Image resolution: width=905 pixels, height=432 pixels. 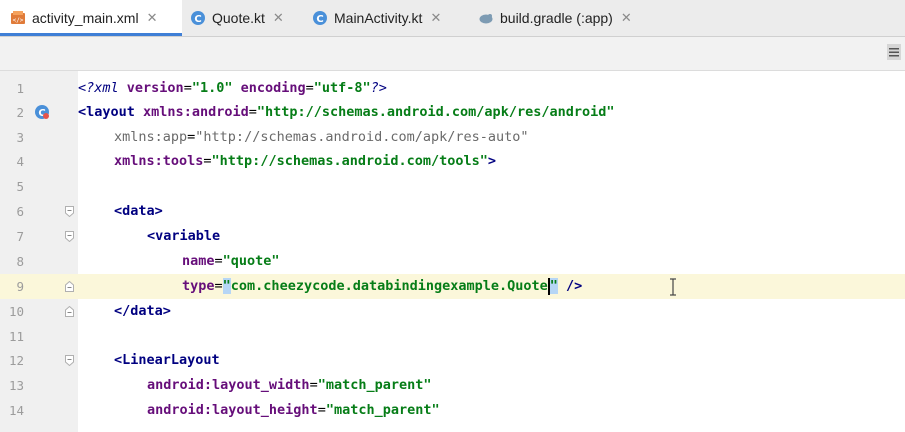 I want to click on tab-quote-kt: C Quote.kt ✕, so click(x=246, y=18).